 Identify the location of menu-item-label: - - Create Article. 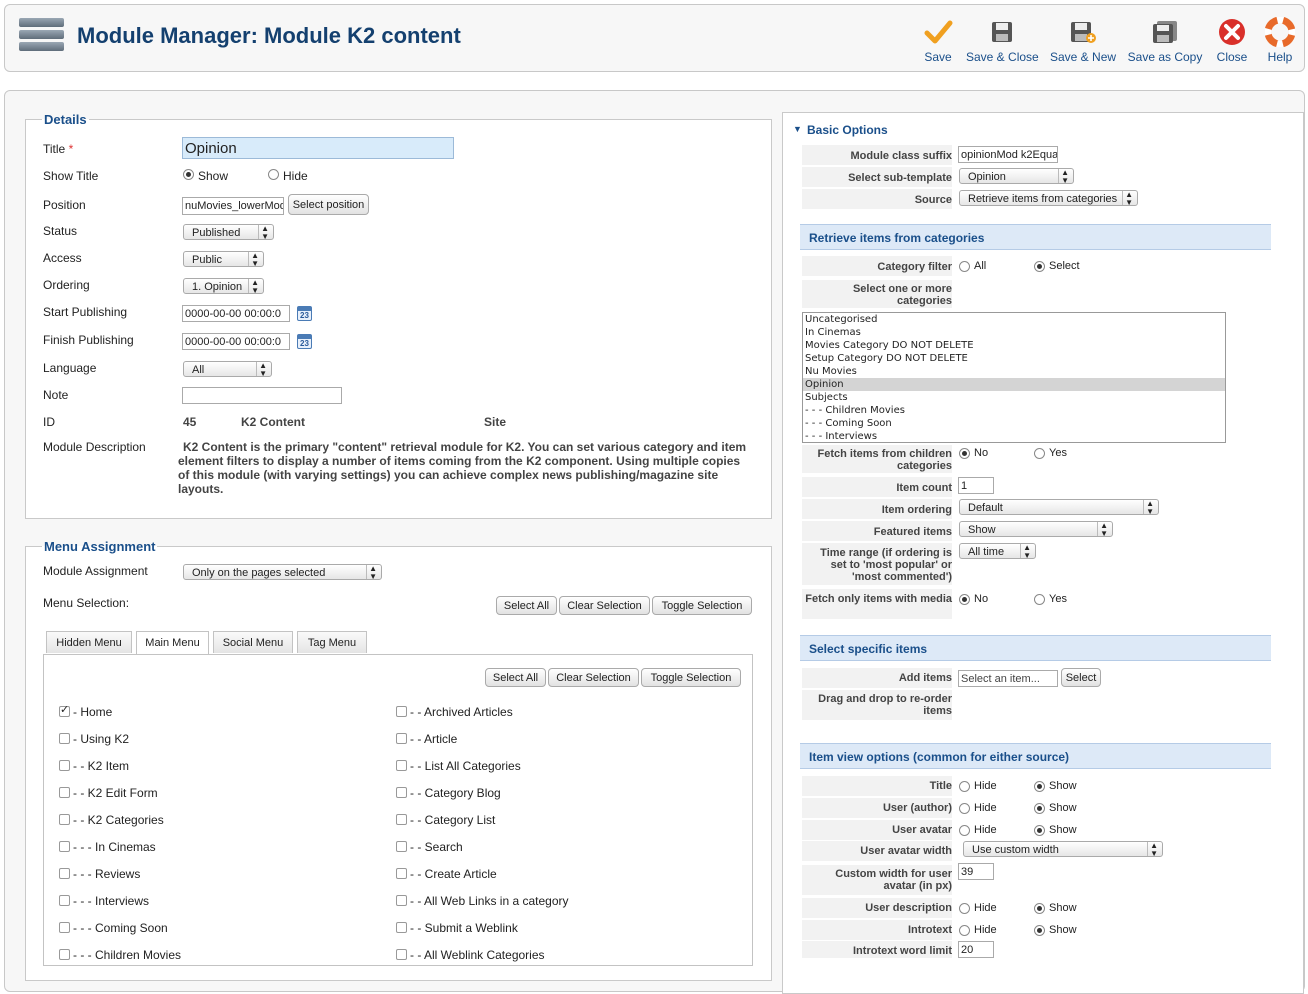
(453, 874).